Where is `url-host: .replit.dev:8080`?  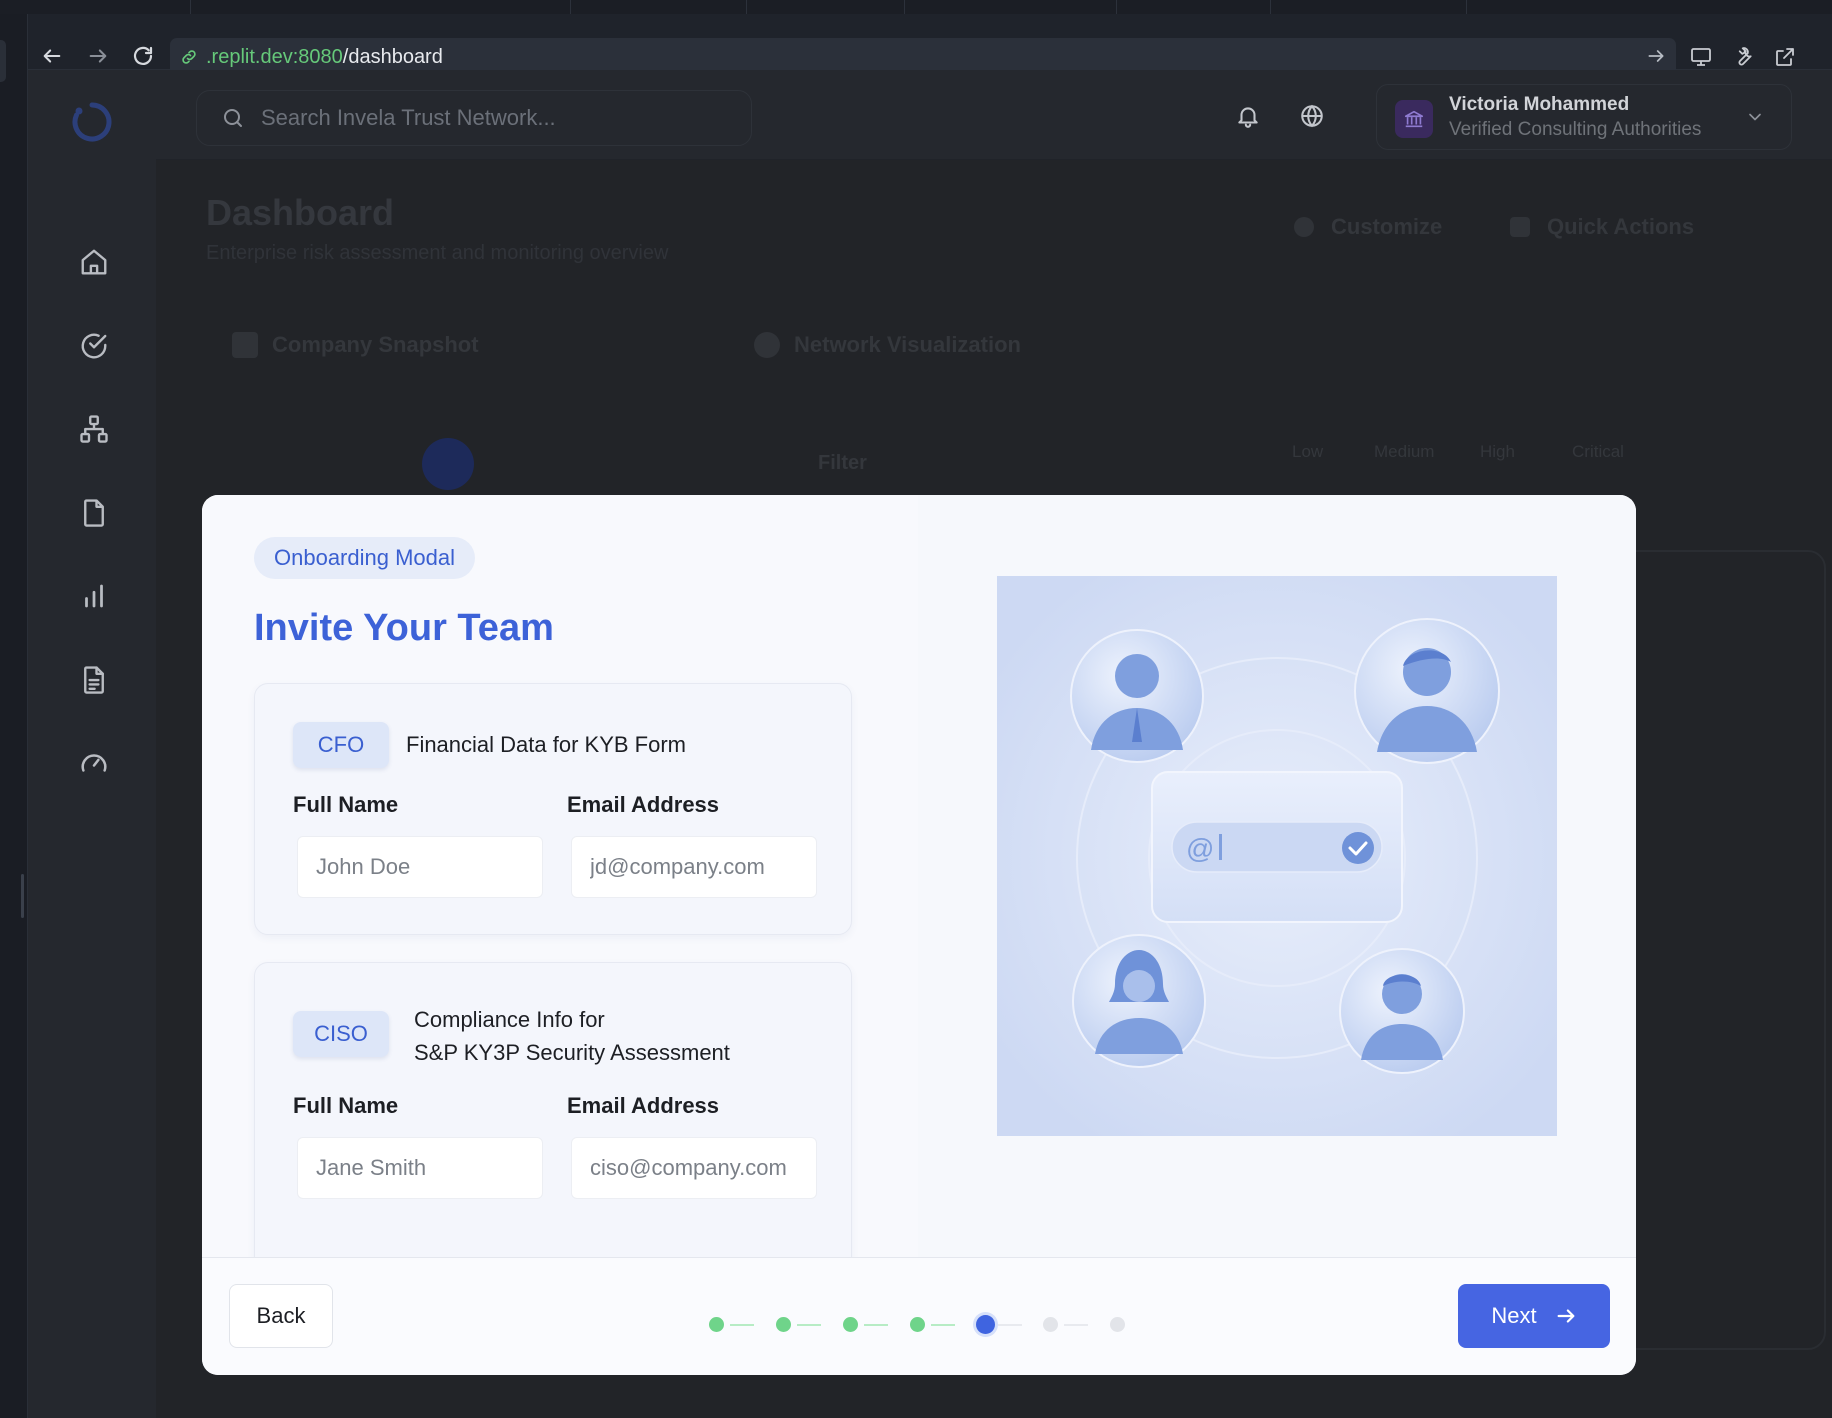
url-host: .replit.dev:8080 is located at coordinates (274, 56).